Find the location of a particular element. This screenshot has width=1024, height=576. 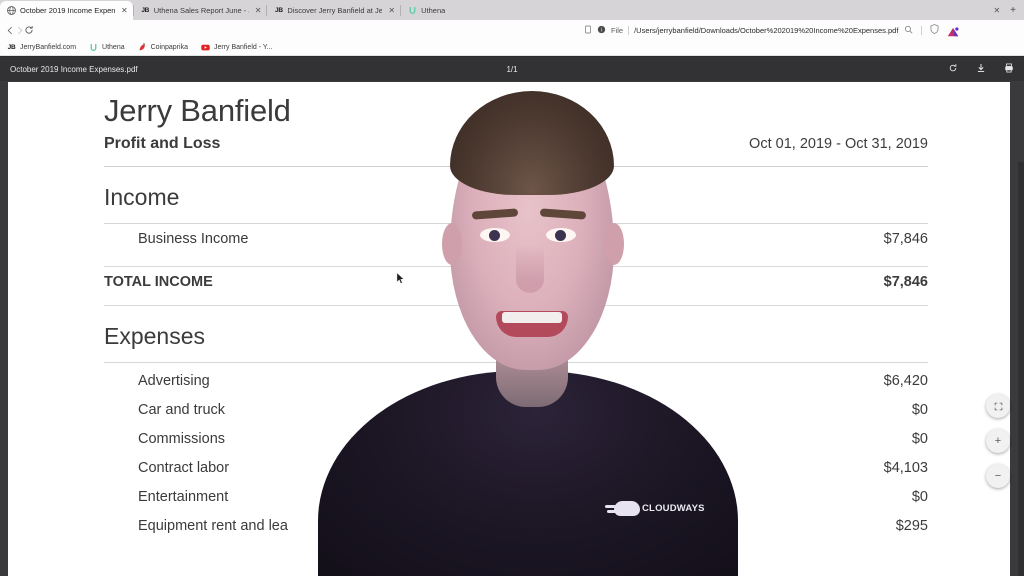

row-label: TOTAL INCOME is located at coordinates (158, 281).